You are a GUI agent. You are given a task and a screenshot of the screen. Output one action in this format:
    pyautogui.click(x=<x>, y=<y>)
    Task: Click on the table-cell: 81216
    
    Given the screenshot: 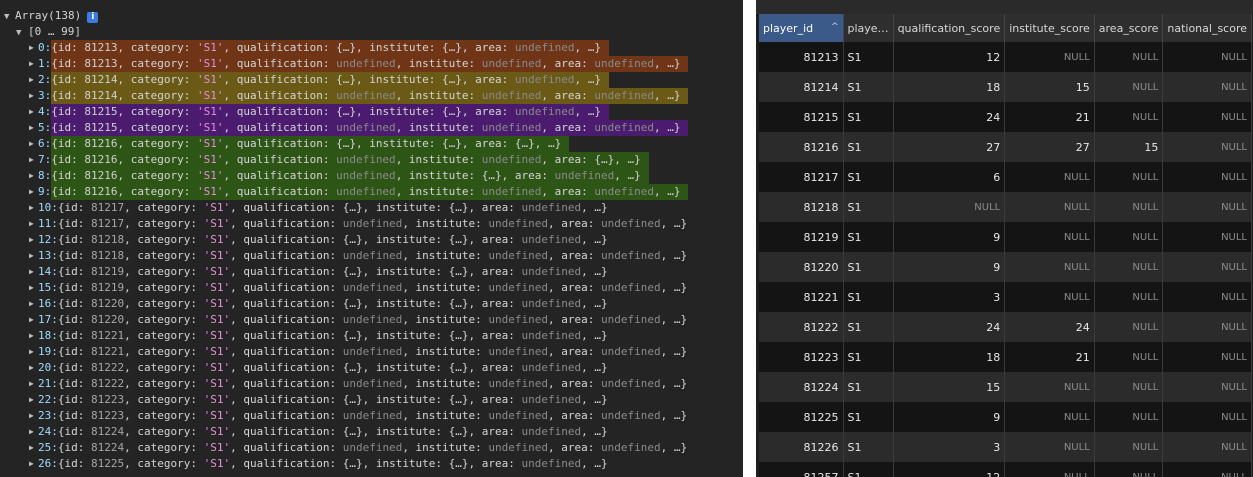 What is the action you would take?
    pyautogui.click(x=801, y=147)
    